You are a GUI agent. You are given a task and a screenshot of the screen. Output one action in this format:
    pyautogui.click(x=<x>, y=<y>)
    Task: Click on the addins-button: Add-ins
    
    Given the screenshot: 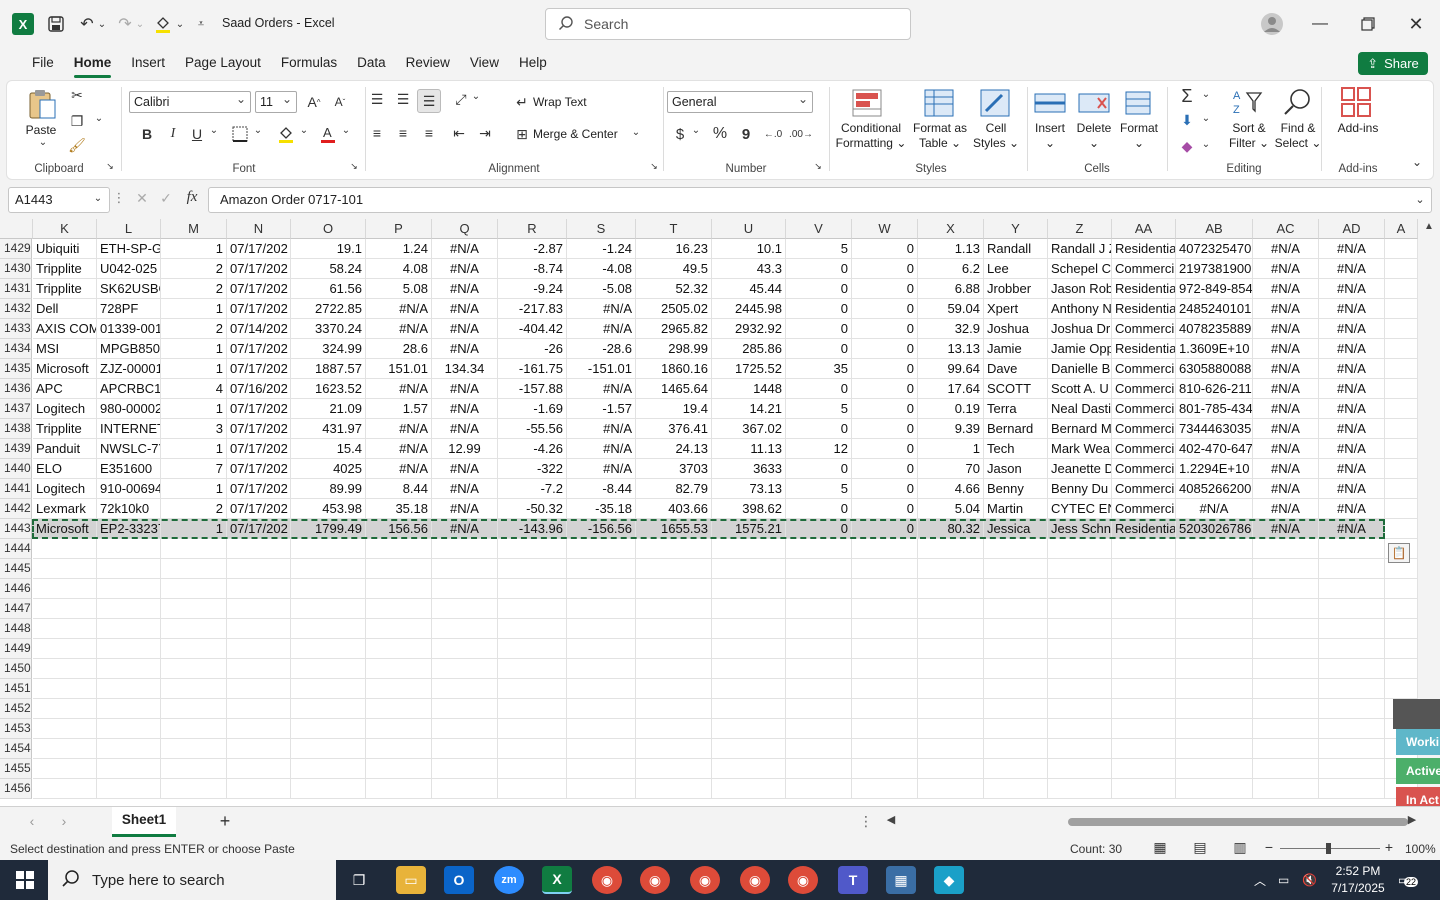 What is the action you would take?
    pyautogui.click(x=1358, y=128)
    